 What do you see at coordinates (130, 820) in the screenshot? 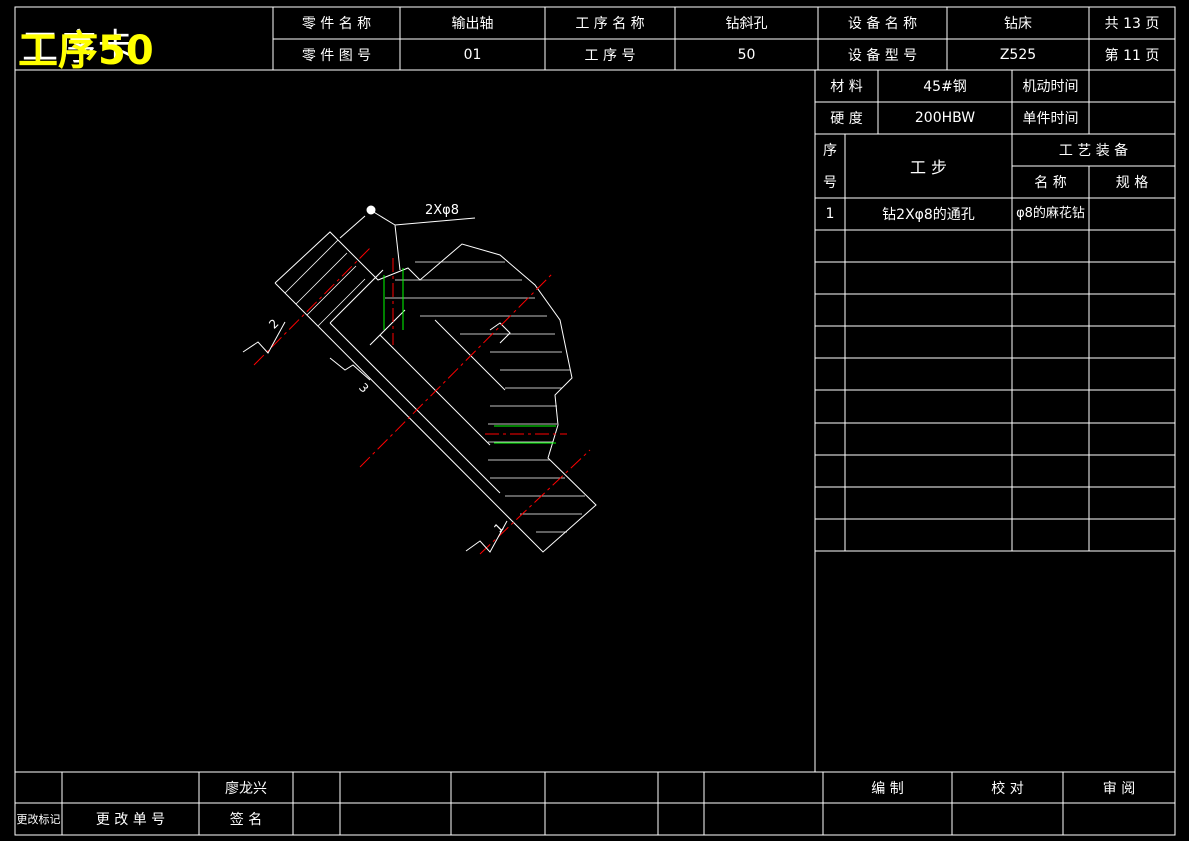
I see `change-no-label: 更 改 单 号` at bounding box center [130, 820].